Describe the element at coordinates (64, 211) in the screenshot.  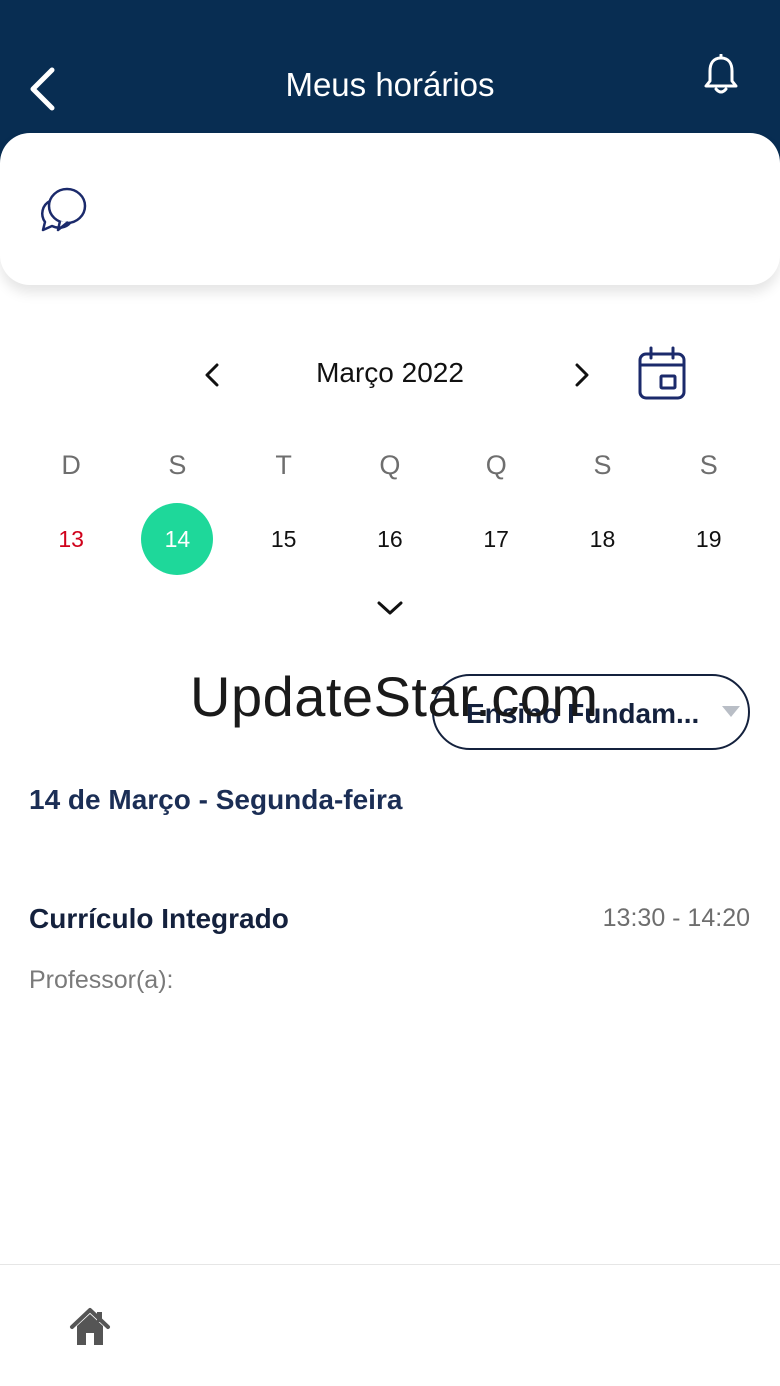
I see `chat-bubbles-icon` at that location.